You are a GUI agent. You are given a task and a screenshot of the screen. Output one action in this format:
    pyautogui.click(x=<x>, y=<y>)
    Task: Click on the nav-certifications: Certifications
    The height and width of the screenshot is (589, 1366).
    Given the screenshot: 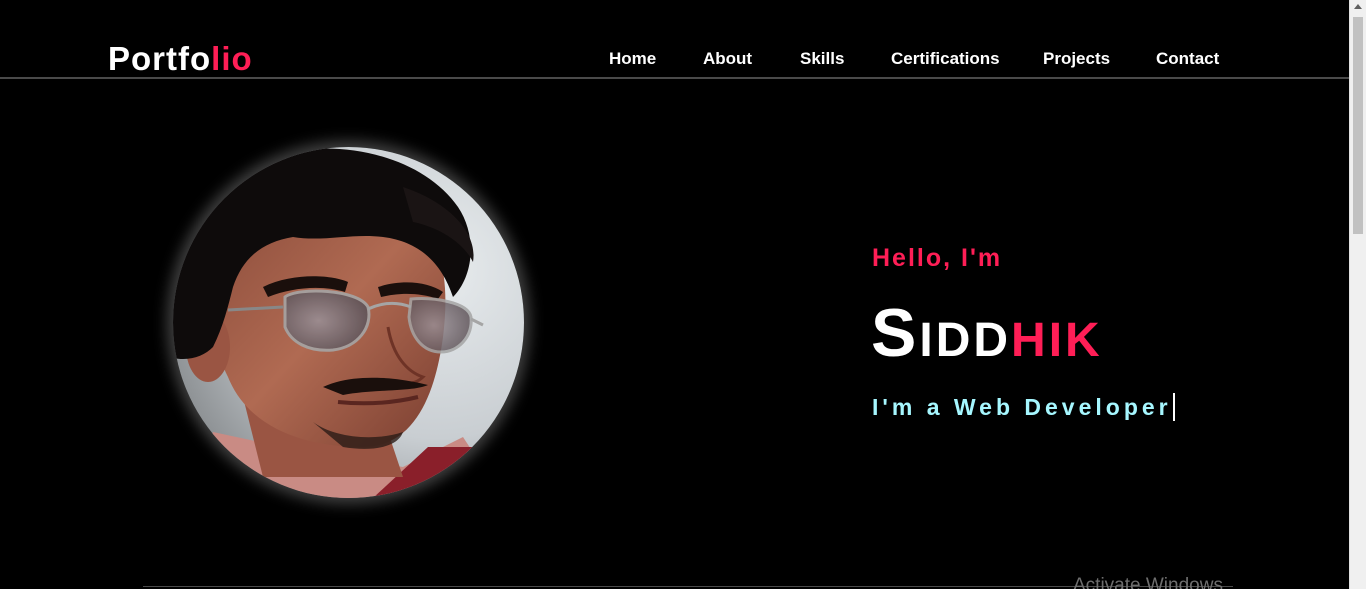 What is the action you would take?
    pyautogui.click(x=945, y=59)
    